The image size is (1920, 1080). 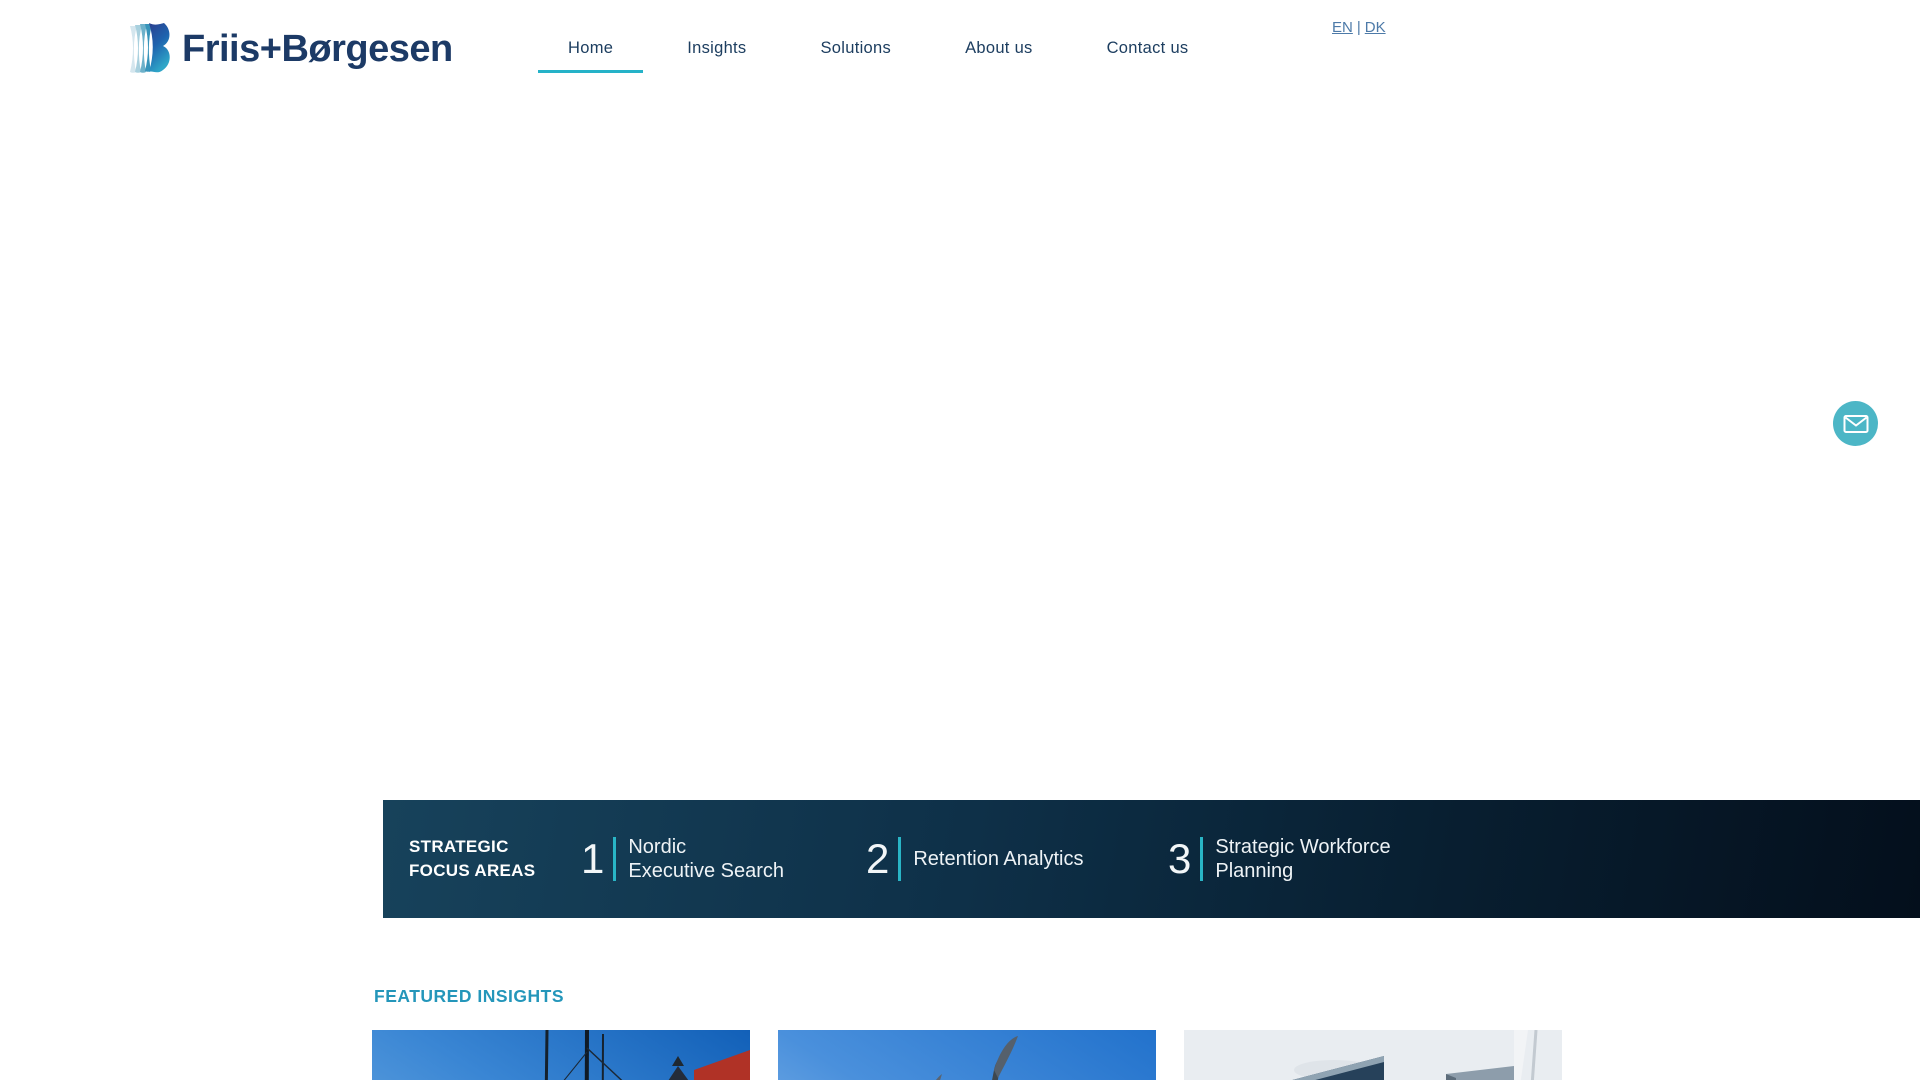 I want to click on focus-heading-line1: STRATEGIC, so click(x=459, y=846).